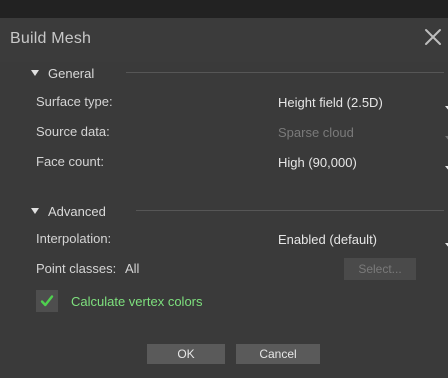  I want to click on face-count-value: High (90,000), so click(317, 162).